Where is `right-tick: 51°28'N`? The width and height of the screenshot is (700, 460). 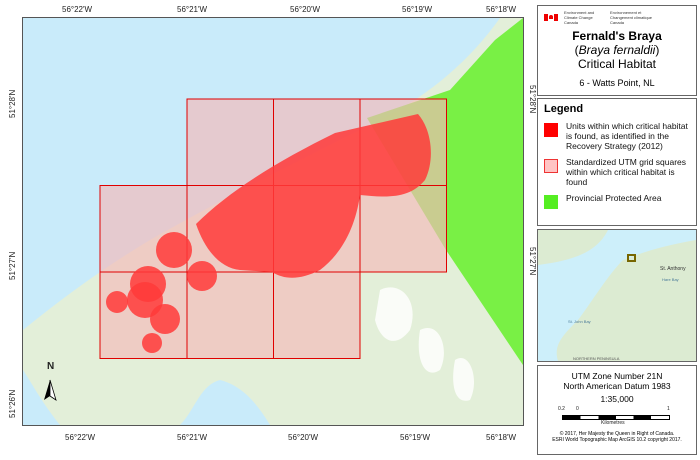
right-tick: 51°28'N is located at coordinates (532, 99).